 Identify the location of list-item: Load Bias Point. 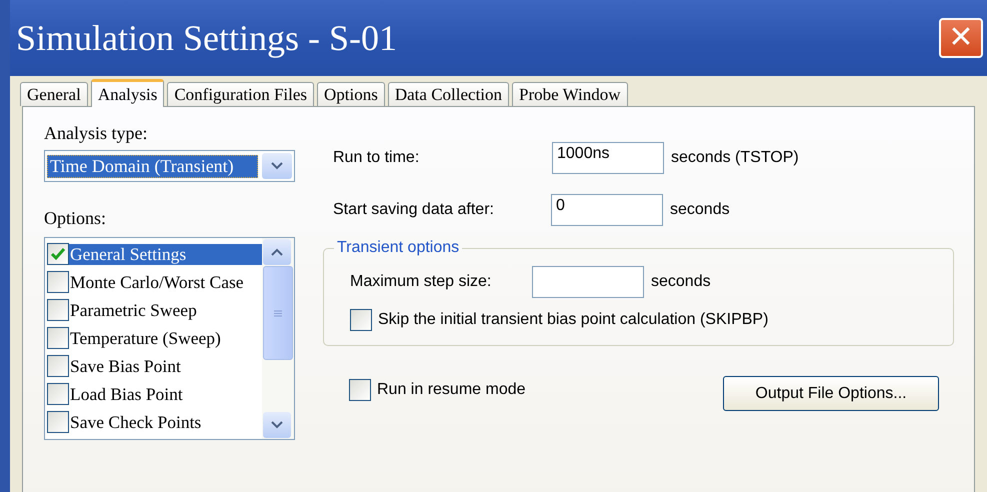
(165, 394).